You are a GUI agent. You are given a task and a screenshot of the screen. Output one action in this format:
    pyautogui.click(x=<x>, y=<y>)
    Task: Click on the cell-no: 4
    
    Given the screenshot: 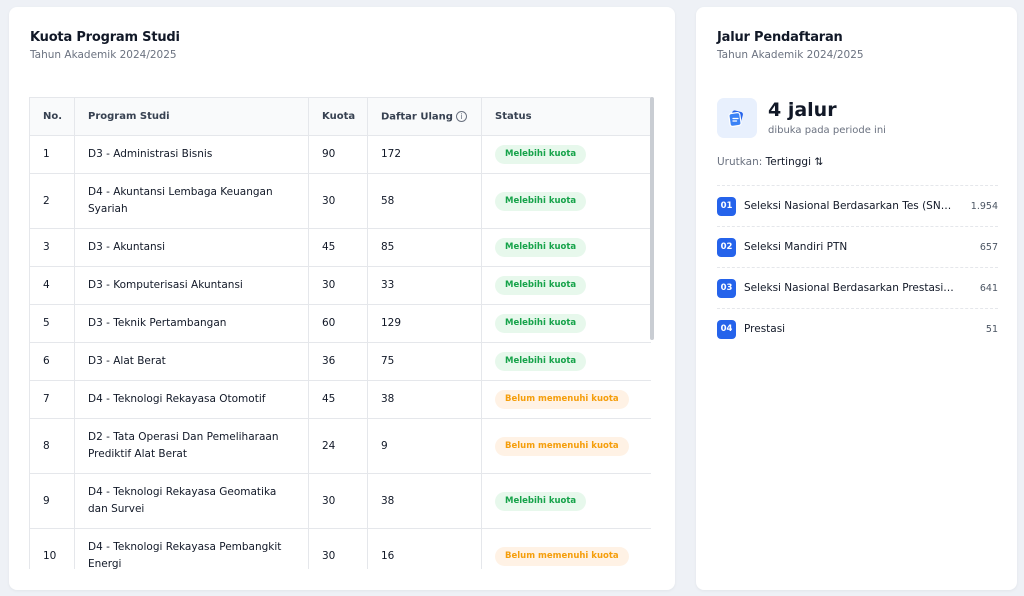 What is the action you would take?
    pyautogui.click(x=52, y=285)
    